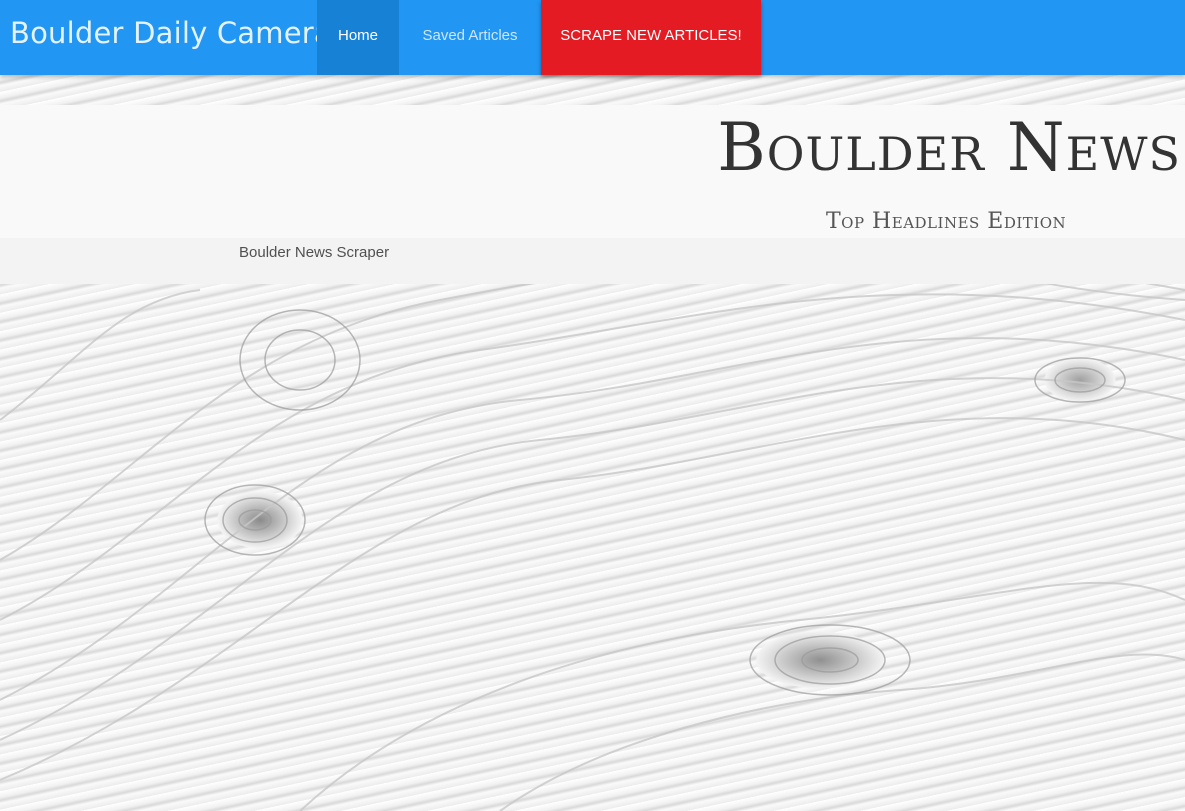  Describe the element at coordinates (470, 37) in the screenshot. I see `nav-saved-articles-link: Saved Articles` at that location.